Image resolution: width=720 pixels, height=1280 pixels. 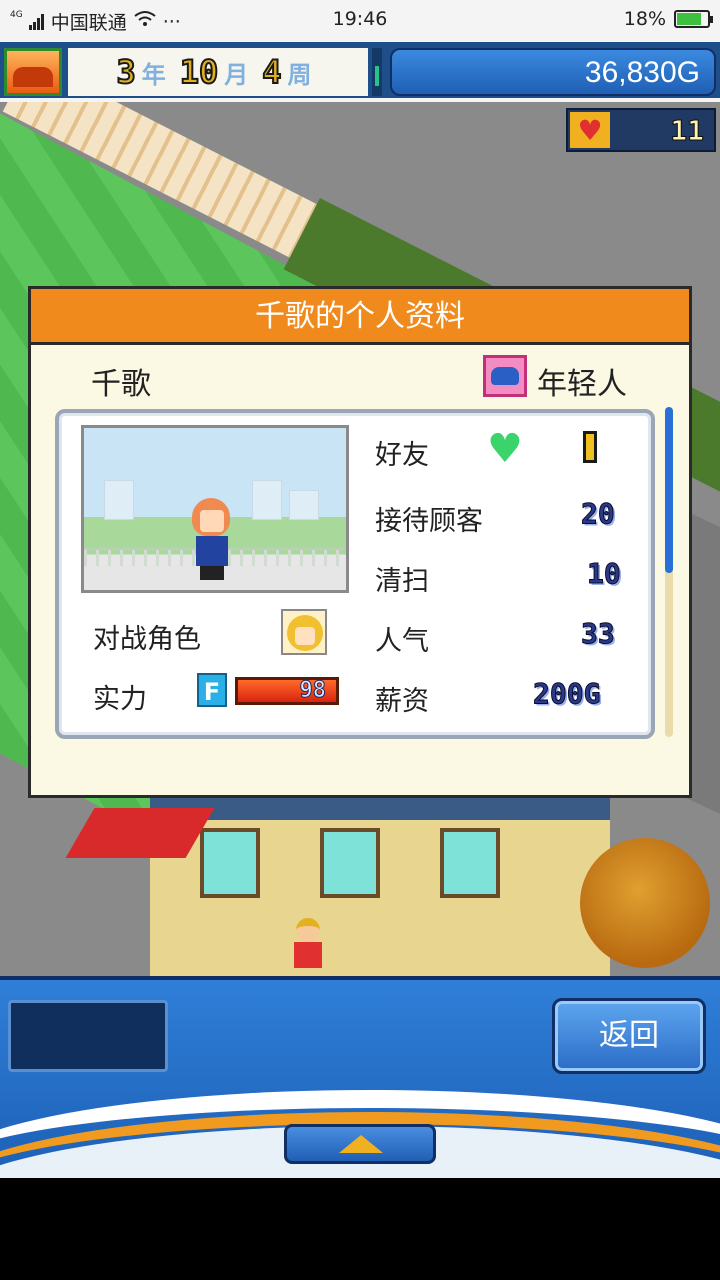 I want to click on back-button: 返回, so click(x=629, y=1036).